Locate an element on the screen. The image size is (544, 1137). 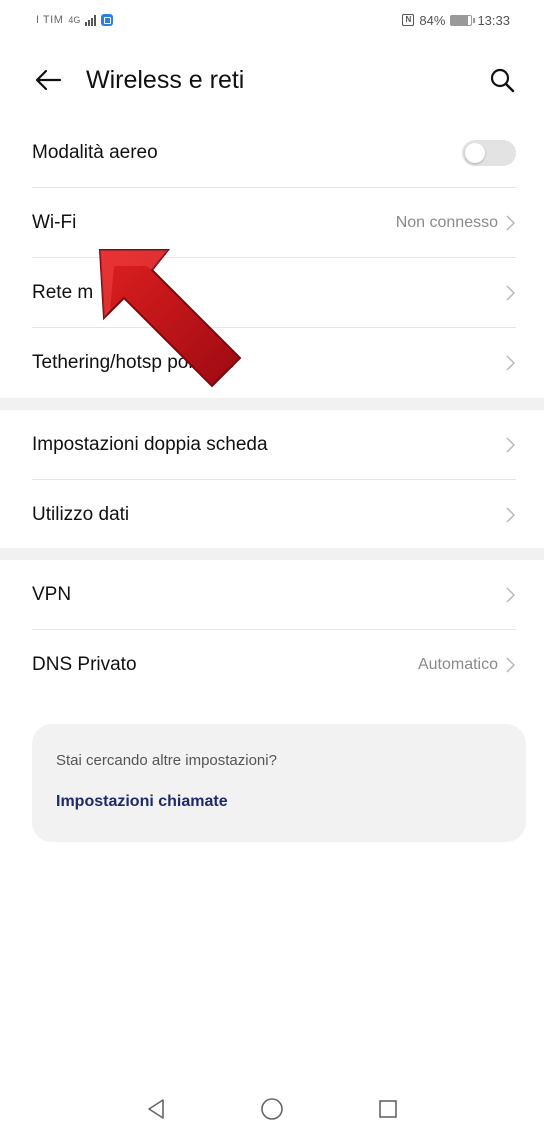
setting-label: Rete m is located at coordinates (63, 292).